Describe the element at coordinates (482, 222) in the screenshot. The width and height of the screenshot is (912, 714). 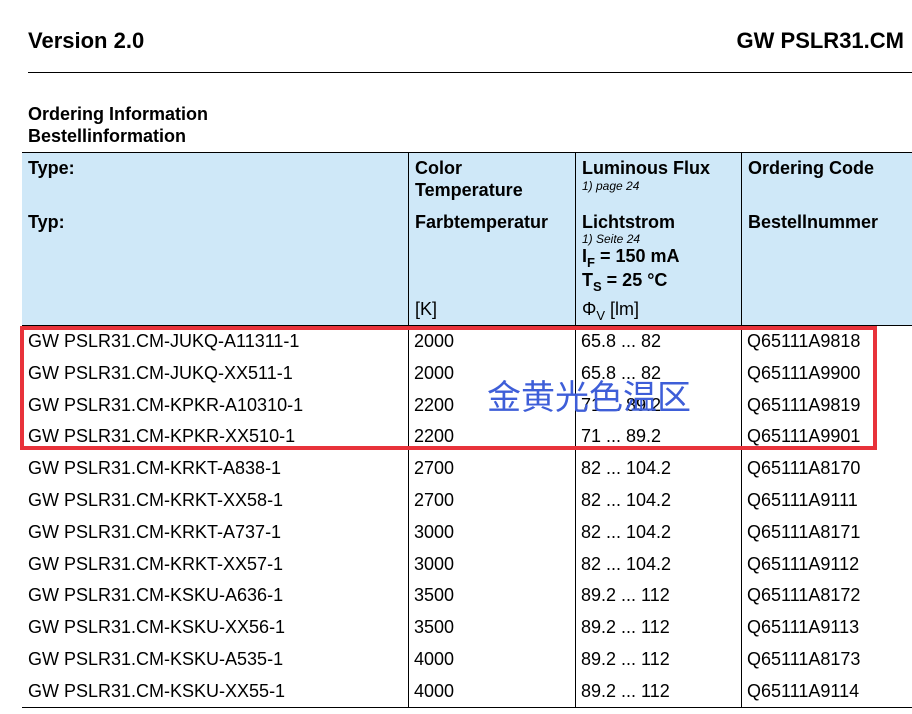
I see `header-color-de: Farbtemperatur` at that location.